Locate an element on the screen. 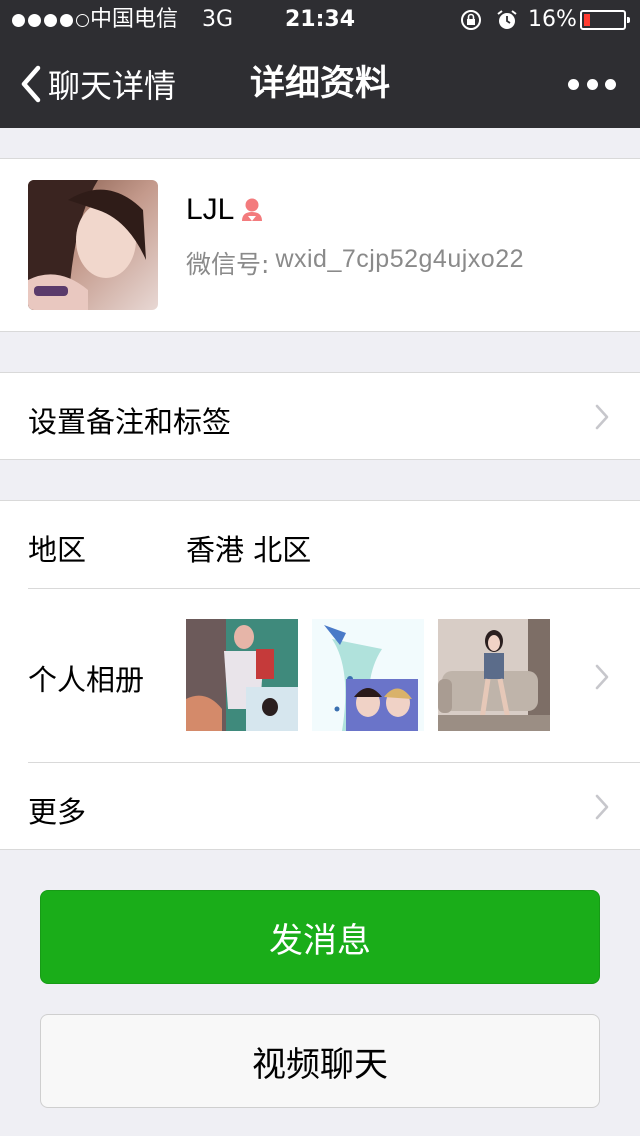 Image resolution: width=640 pixels, height=1136 pixels. display-name: LJL is located at coordinates (210, 209).